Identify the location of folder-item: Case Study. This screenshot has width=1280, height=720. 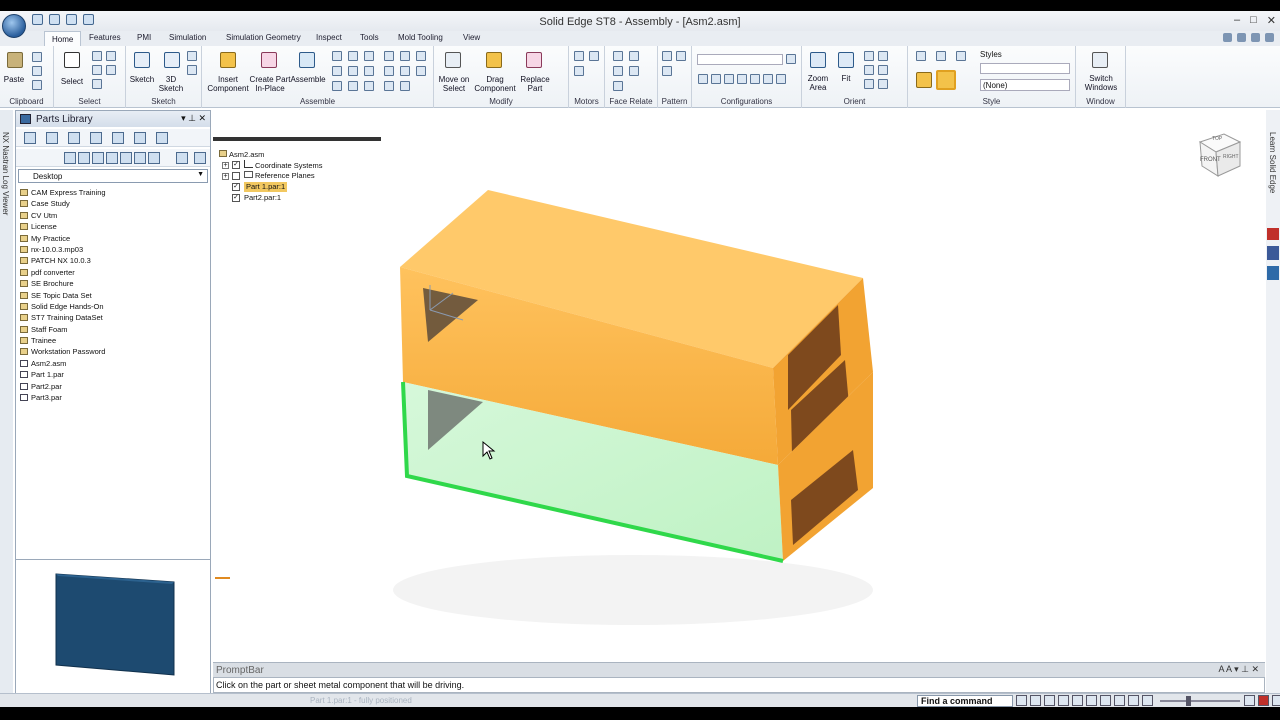
(113, 203).